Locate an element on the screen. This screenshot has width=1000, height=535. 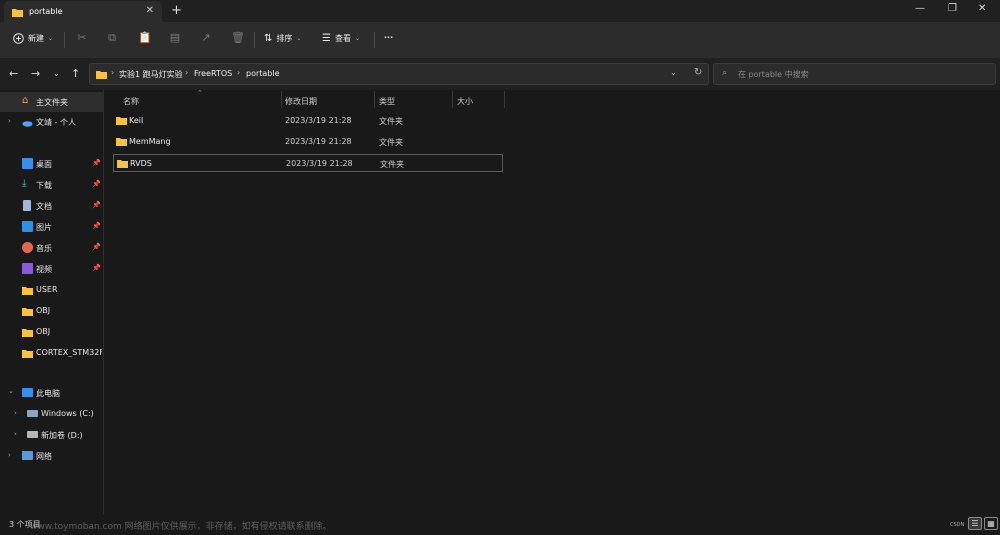
plus-circle-icon is located at coordinates (18, 38).